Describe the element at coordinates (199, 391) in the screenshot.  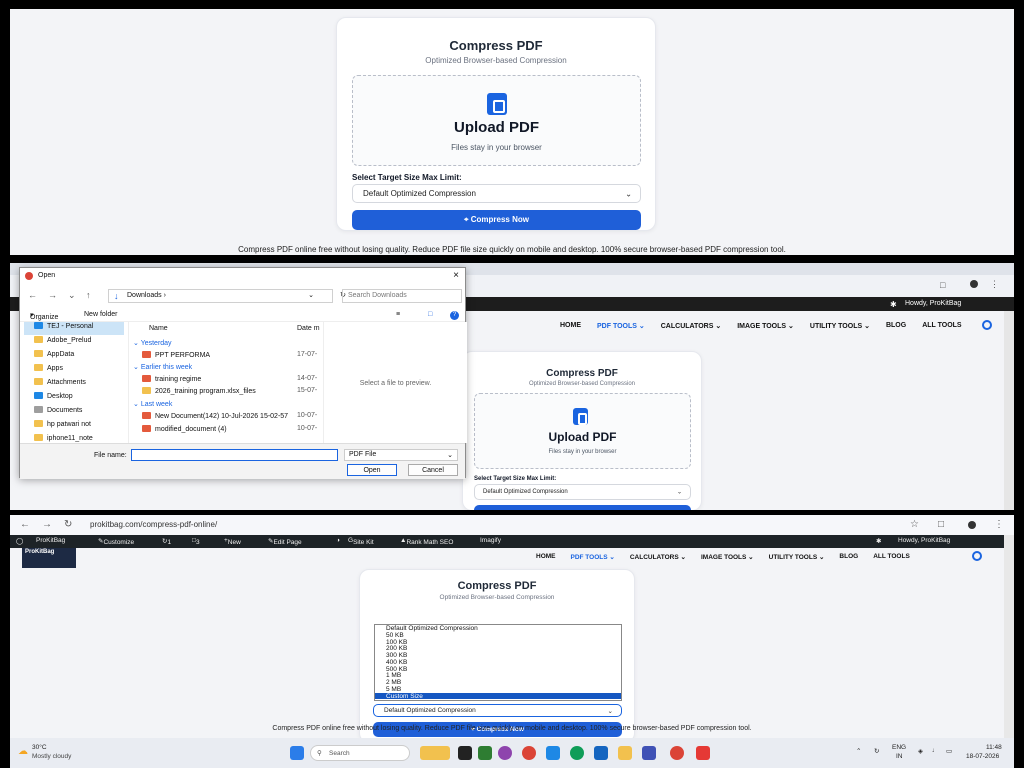
I see `file-row: 2026_training program.xlsx_files` at that location.